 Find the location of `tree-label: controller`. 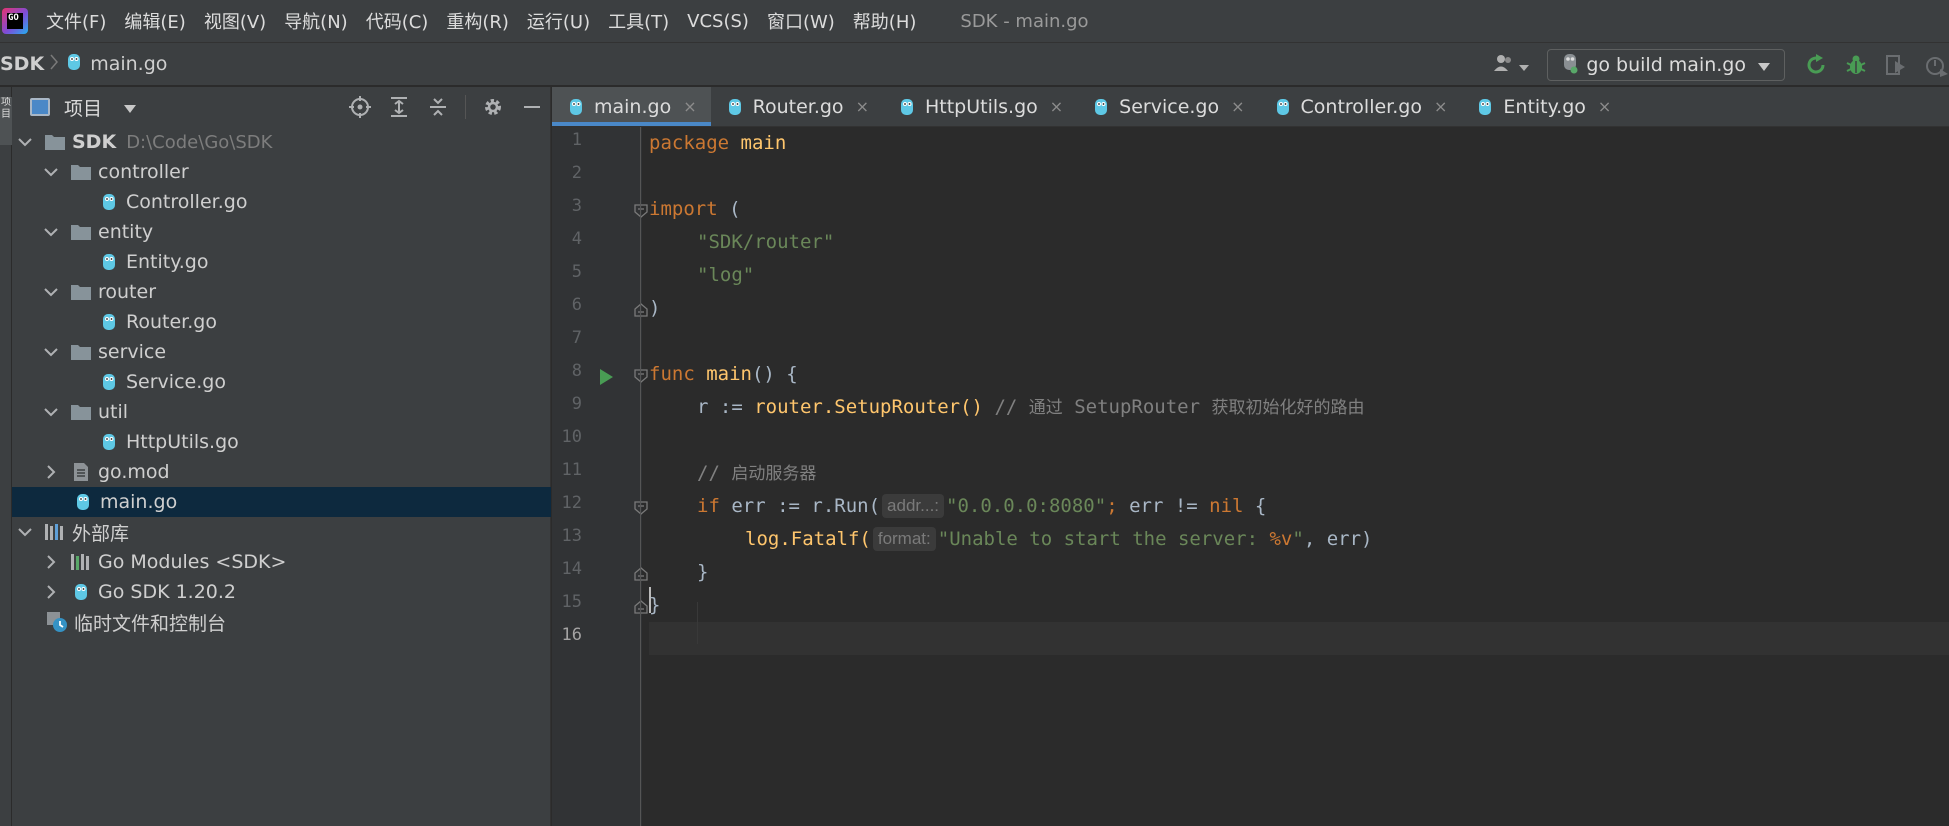

tree-label: controller is located at coordinates (143, 172).